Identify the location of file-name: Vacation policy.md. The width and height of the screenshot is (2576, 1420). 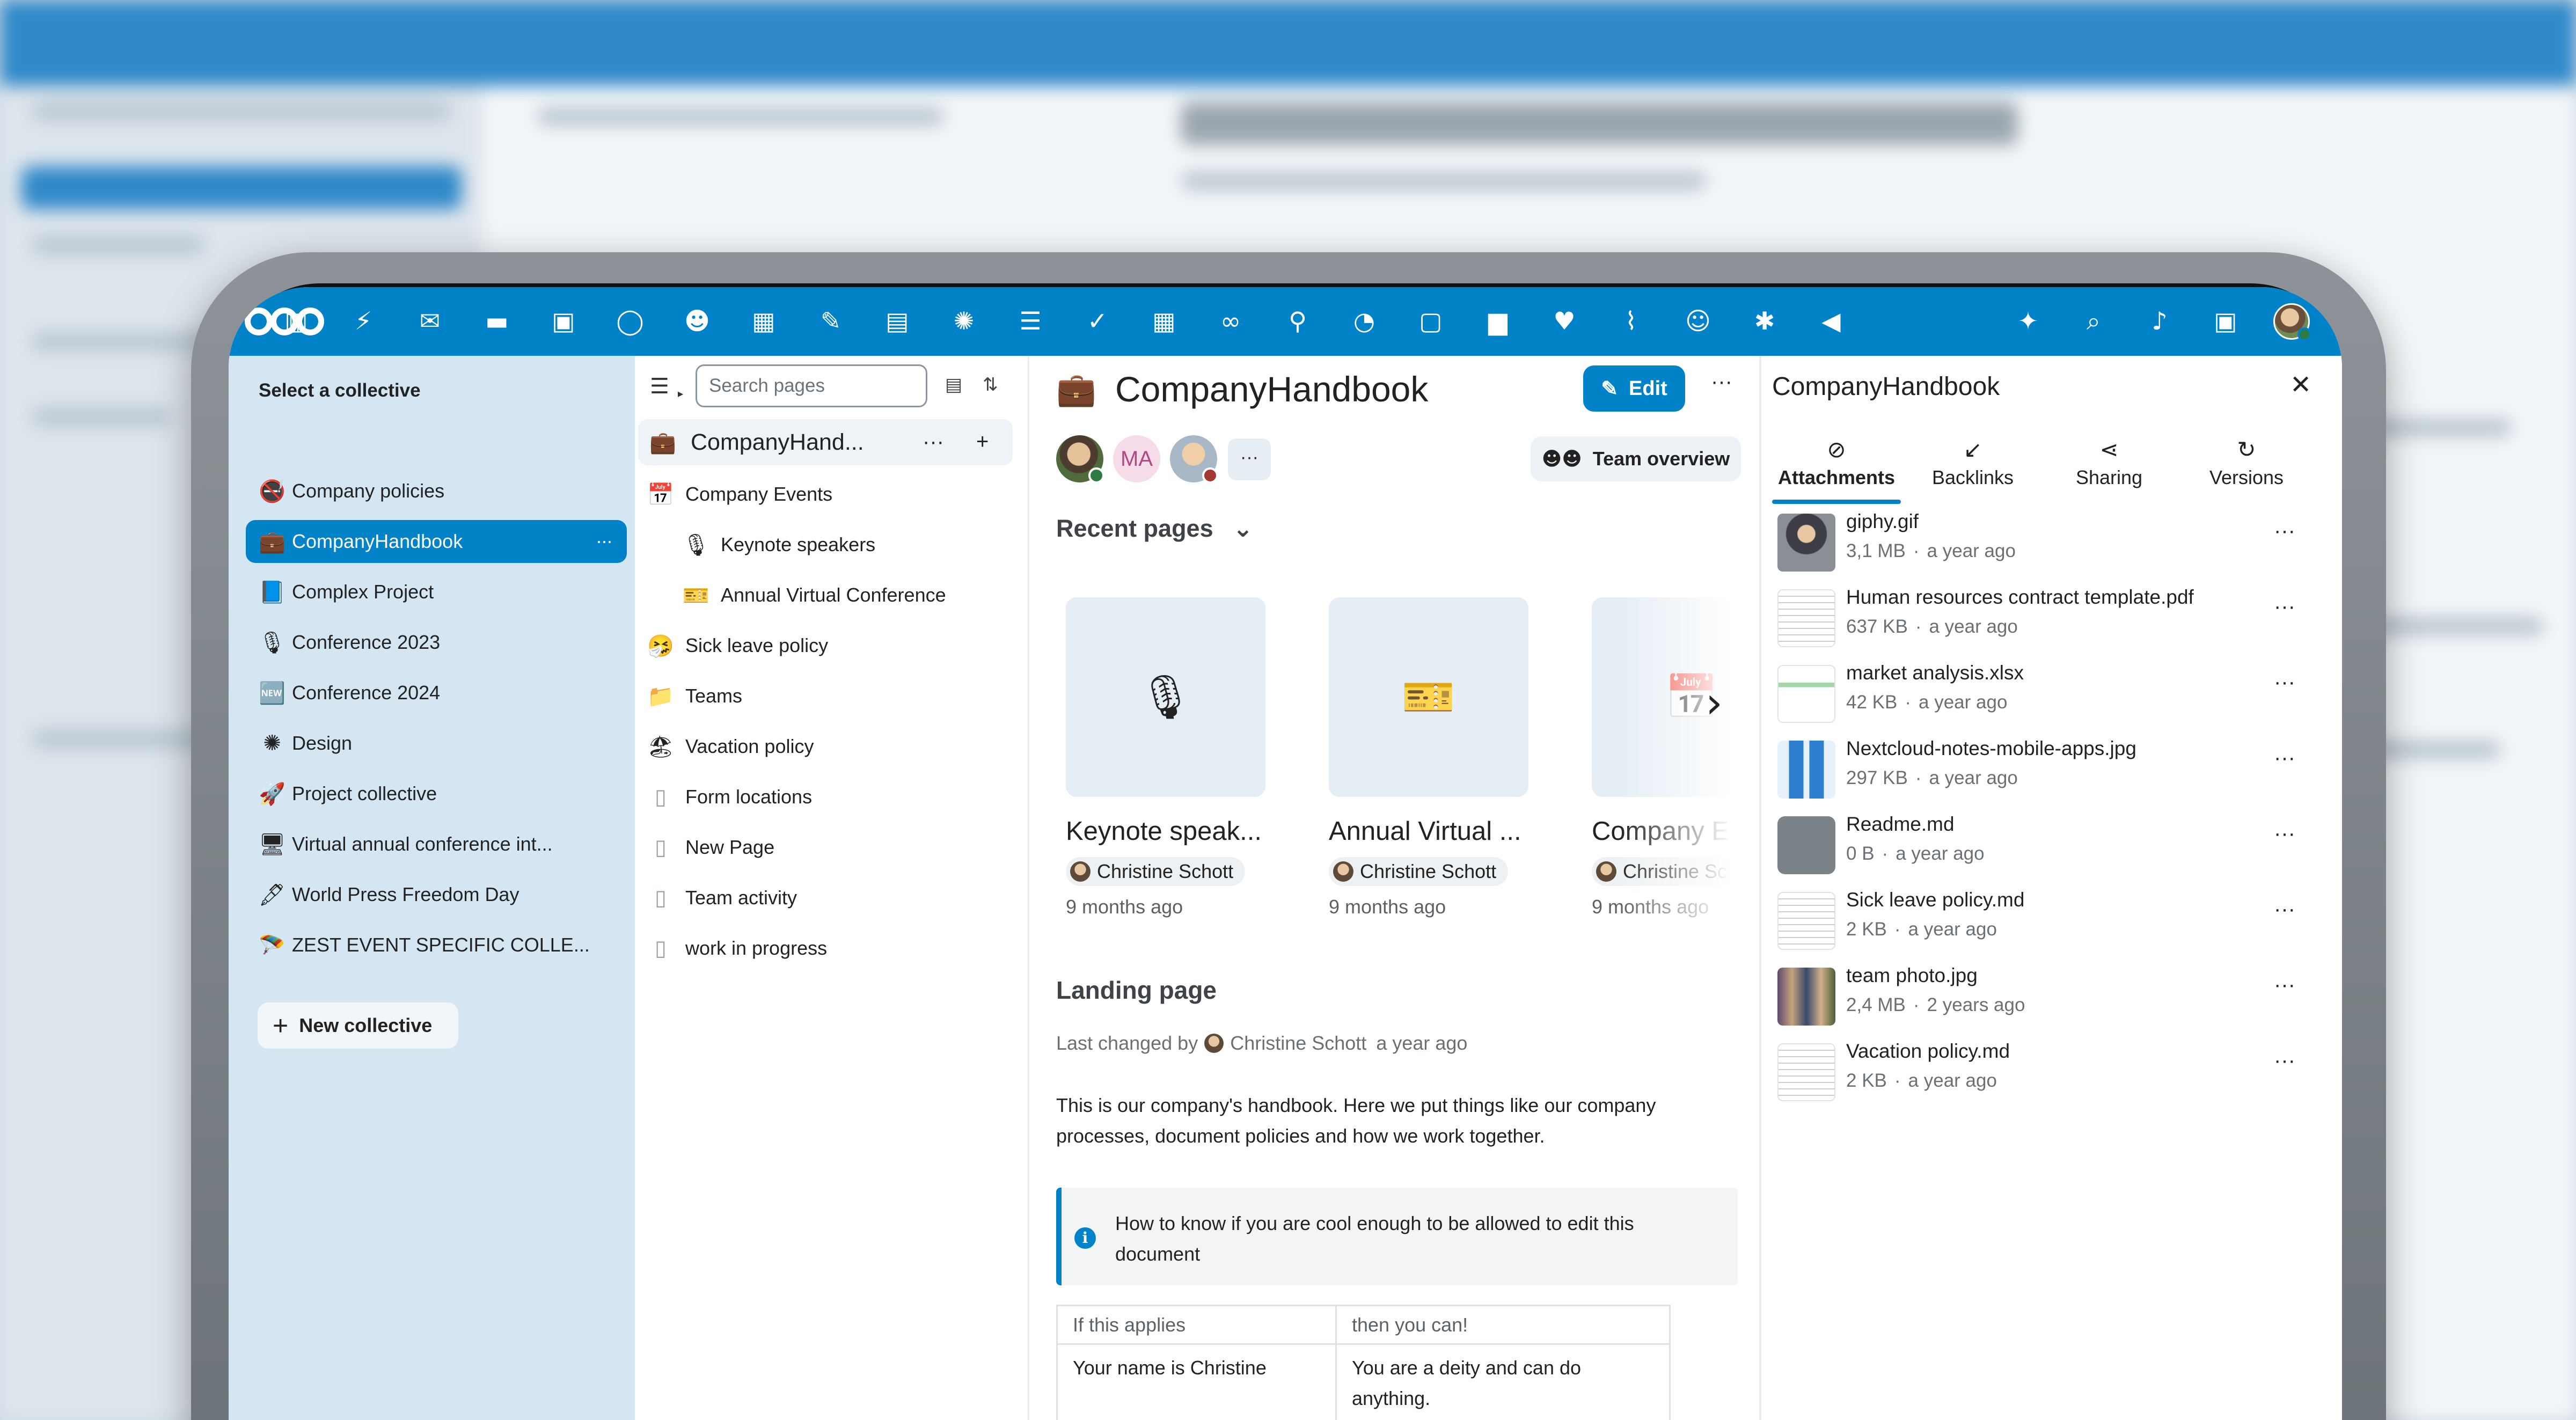
(1928, 1051).